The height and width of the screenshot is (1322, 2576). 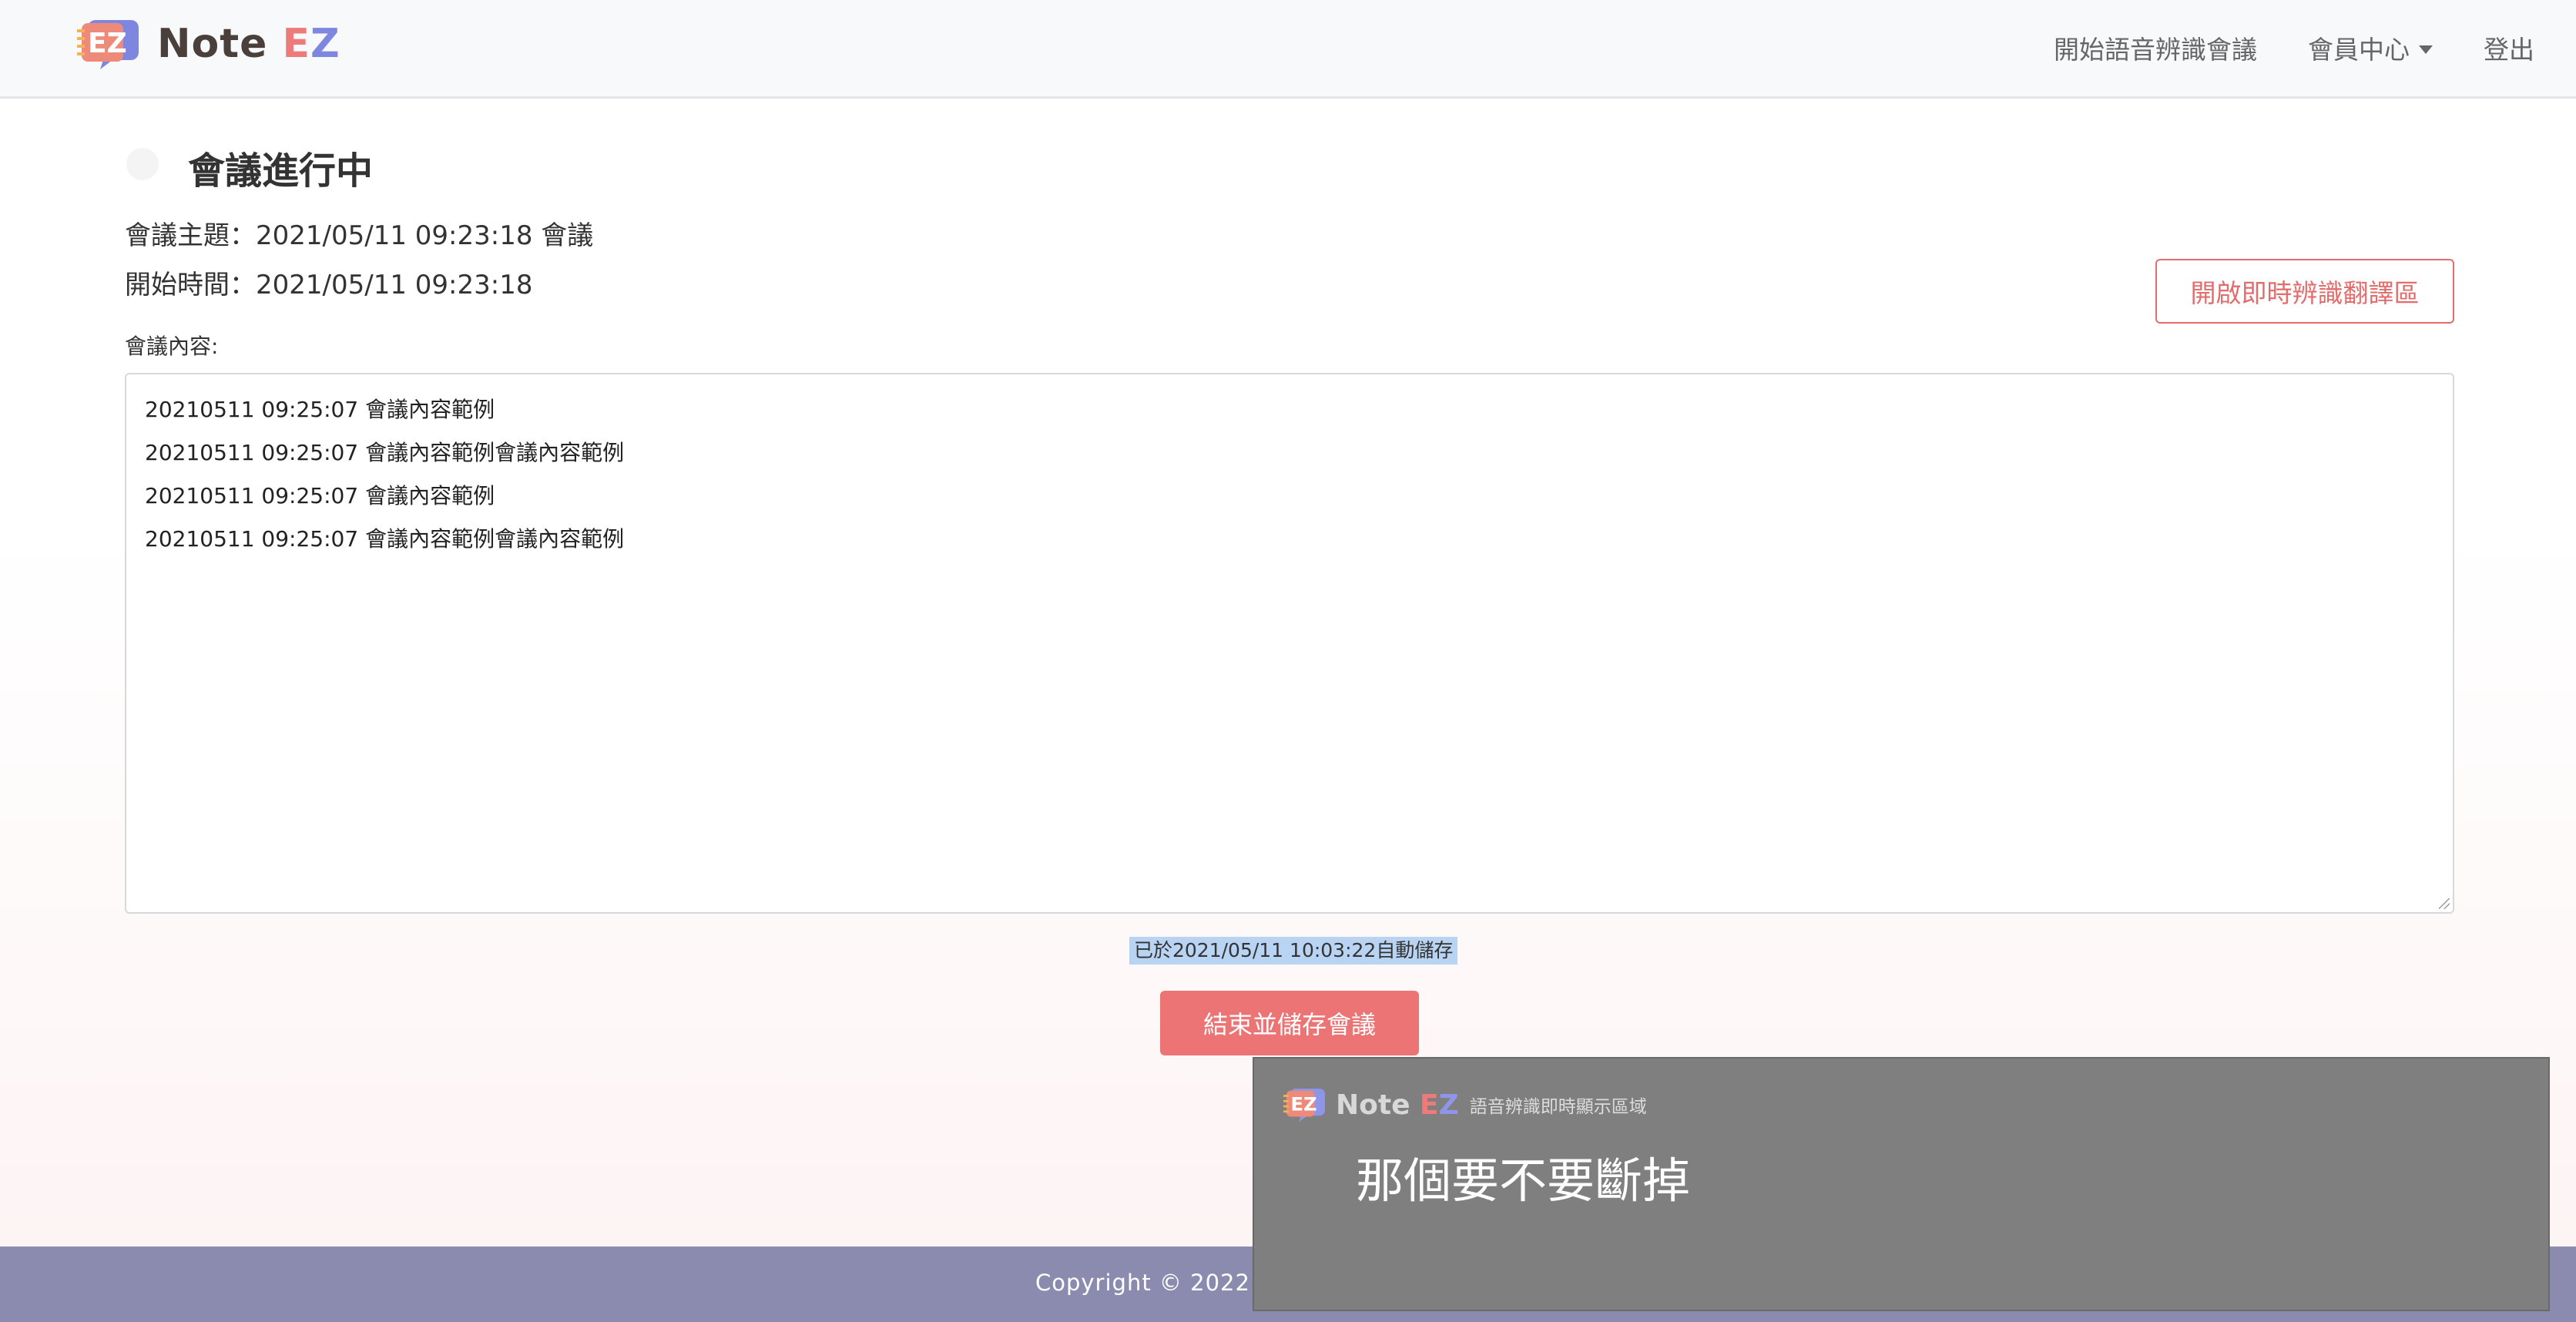 I want to click on brand-logo: EZ Note EZ, so click(x=208, y=44).